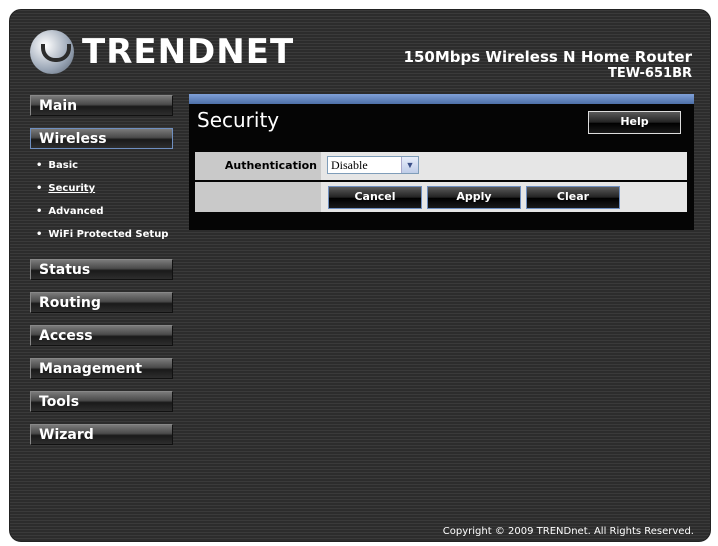  What do you see at coordinates (101, 269) in the screenshot?
I see `nav-status: Status` at bounding box center [101, 269].